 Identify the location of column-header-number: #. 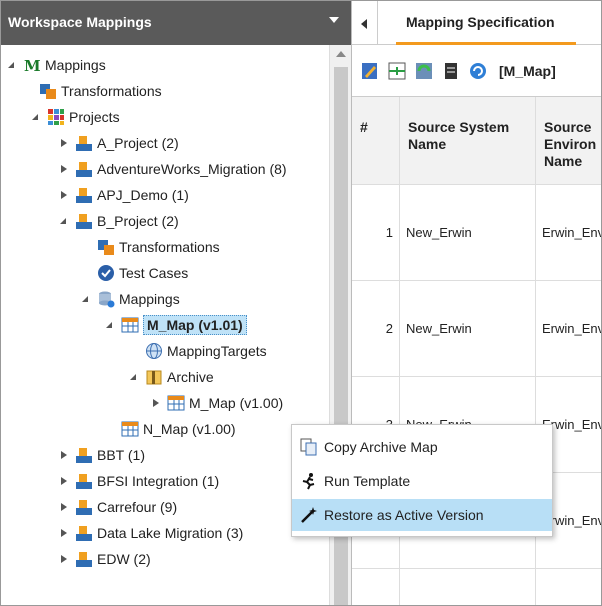
(376, 141).